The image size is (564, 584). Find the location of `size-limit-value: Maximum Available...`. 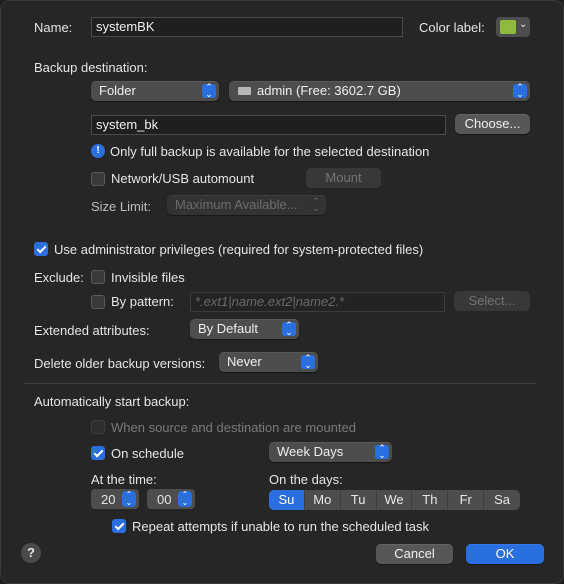

size-limit-value: Maximum Available... is located at coordinates (236, 204).